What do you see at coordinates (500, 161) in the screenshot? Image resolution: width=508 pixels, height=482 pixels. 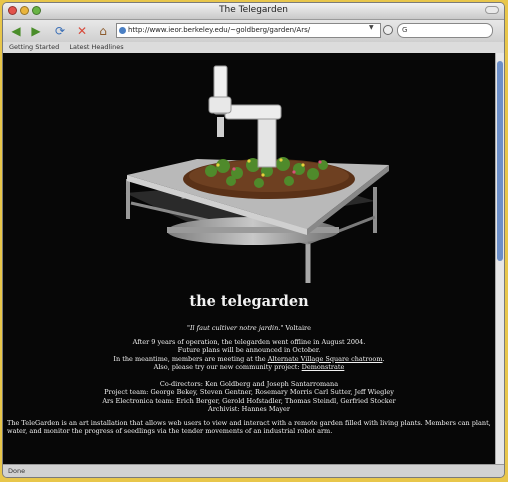 I see `scrollbar-thumb` at bounding box center [500, 161].